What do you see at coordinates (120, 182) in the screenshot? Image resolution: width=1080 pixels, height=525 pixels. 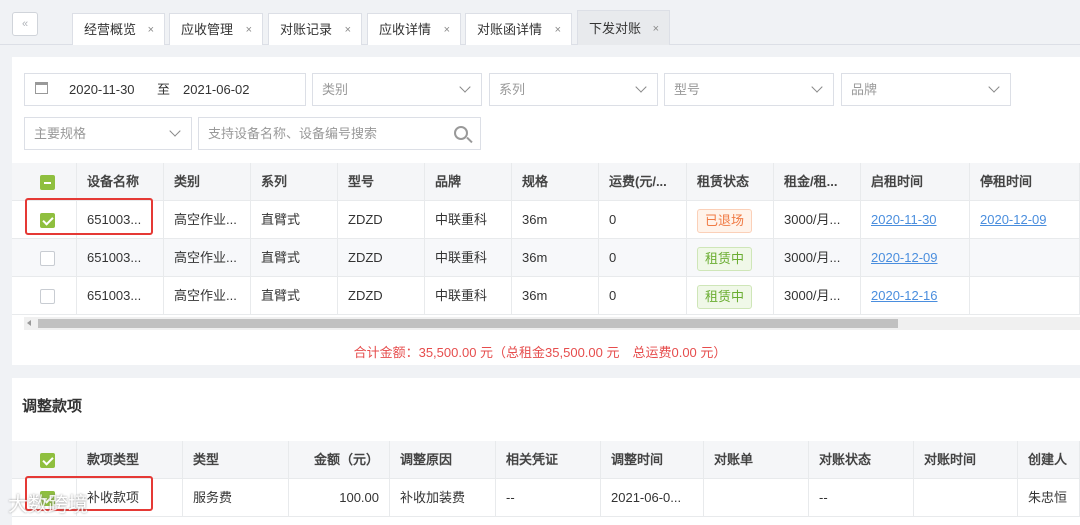 I see `col-header: 设备名称` at bounding box center [120, 182].